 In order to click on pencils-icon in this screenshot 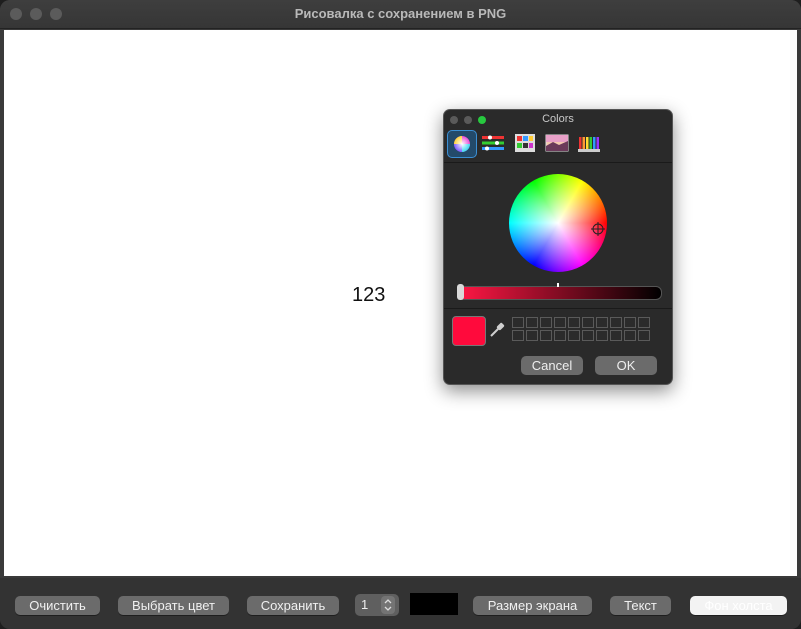, I will do `click(589, 144)`.